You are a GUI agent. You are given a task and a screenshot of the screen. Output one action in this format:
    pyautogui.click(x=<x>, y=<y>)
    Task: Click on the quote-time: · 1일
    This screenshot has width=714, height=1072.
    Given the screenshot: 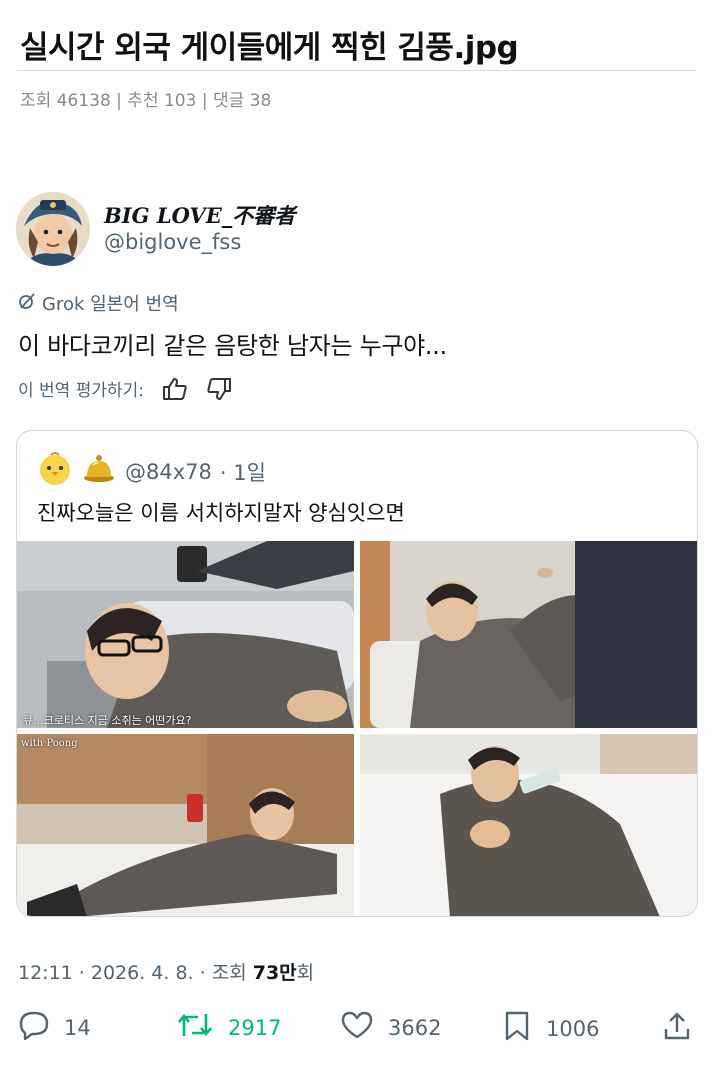 What is the action you would take?
    pyautogui.click(x=242, y=472)
    